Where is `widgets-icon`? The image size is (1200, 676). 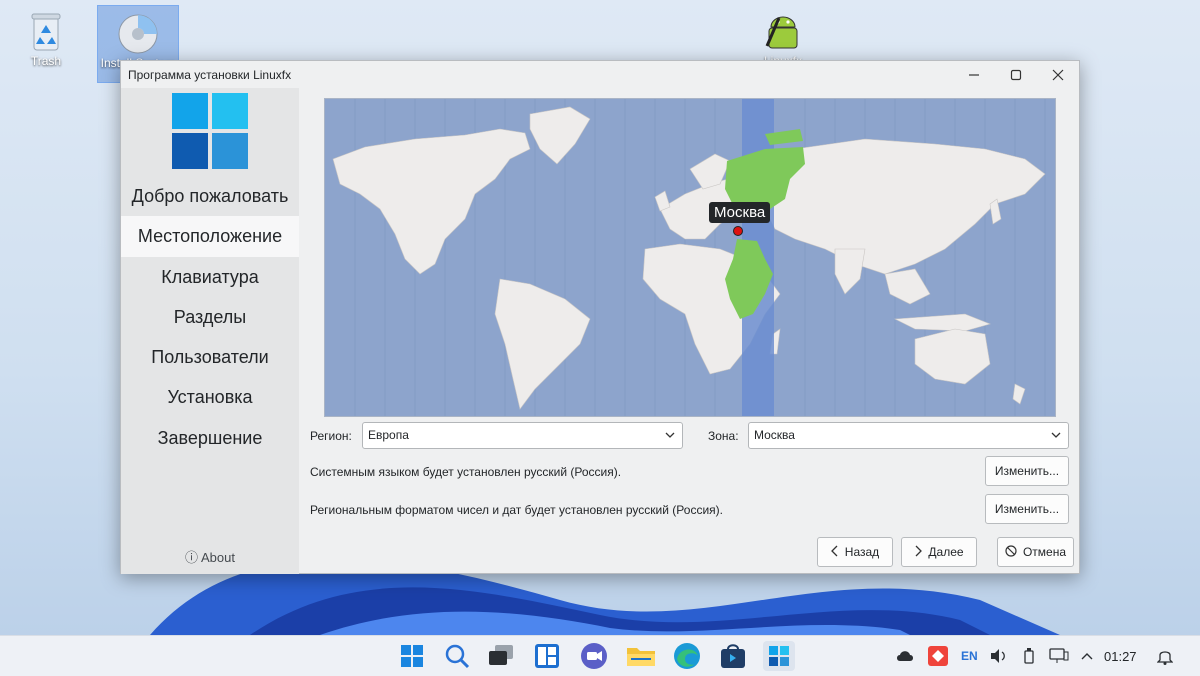 widgets-icon is located at coordinates (547, 656).